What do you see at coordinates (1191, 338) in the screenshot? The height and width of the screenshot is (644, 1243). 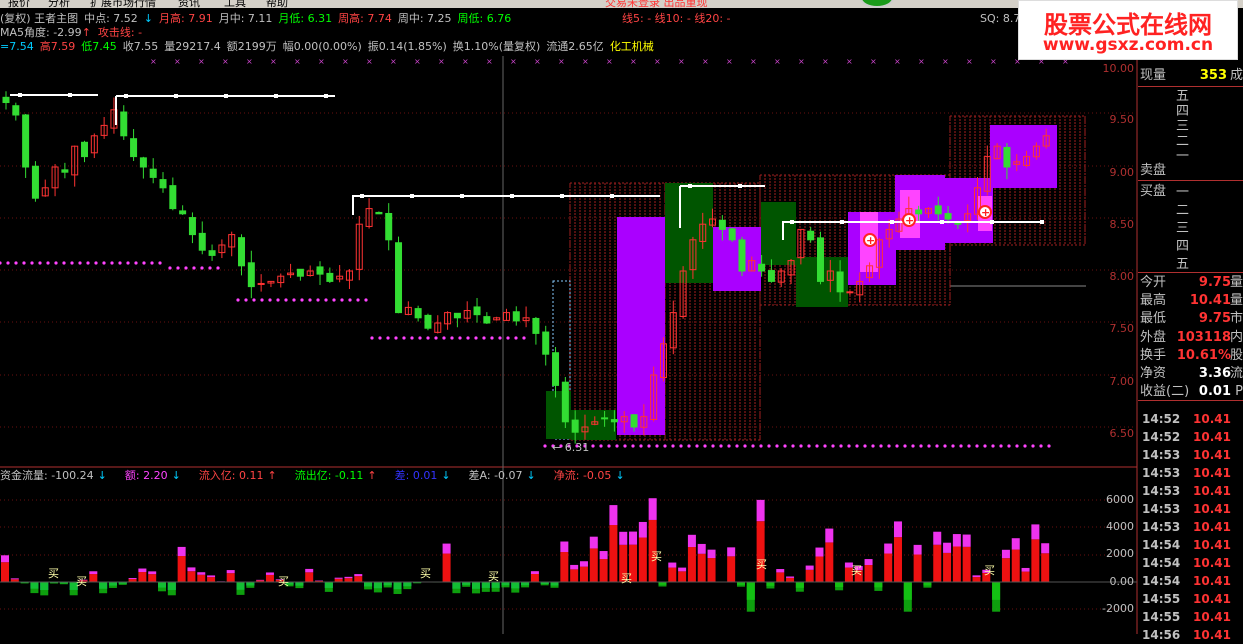 I see `stat-row: 外盘103118内` at bounding box center [1191, 338].